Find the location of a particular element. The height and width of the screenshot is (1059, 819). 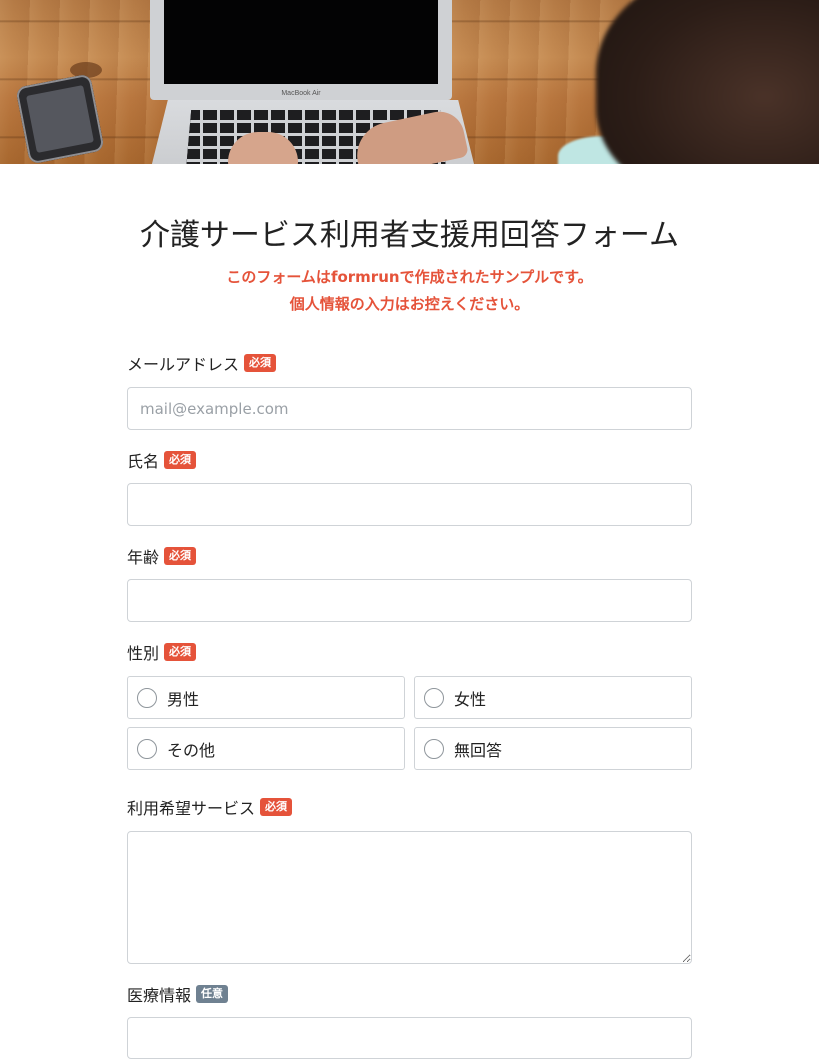

age-input is located at coordinates (409, 600).